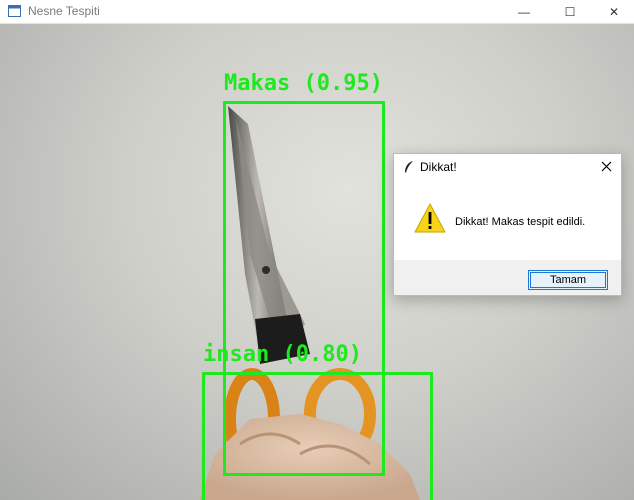 This screenshot has height=500, width=634. What do you see at coordinates (282, 354) in the screenshot?
I see `detection-label-insan: insan (0.80)` at bounding box center [282, 354].